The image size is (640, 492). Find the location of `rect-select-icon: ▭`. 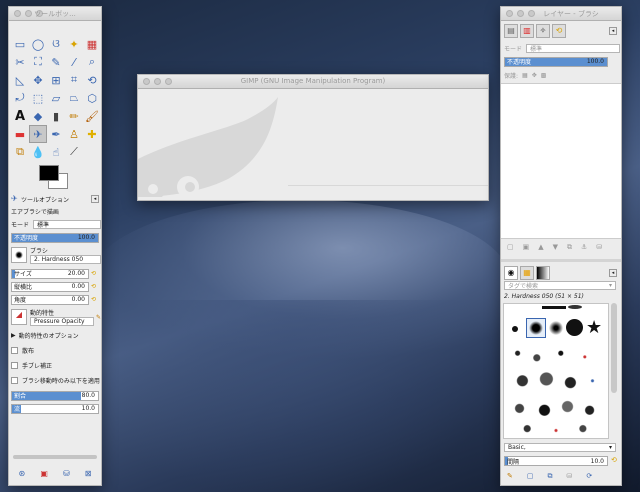

rect-select-icon: ▭ is located at coordinates (20, 44).